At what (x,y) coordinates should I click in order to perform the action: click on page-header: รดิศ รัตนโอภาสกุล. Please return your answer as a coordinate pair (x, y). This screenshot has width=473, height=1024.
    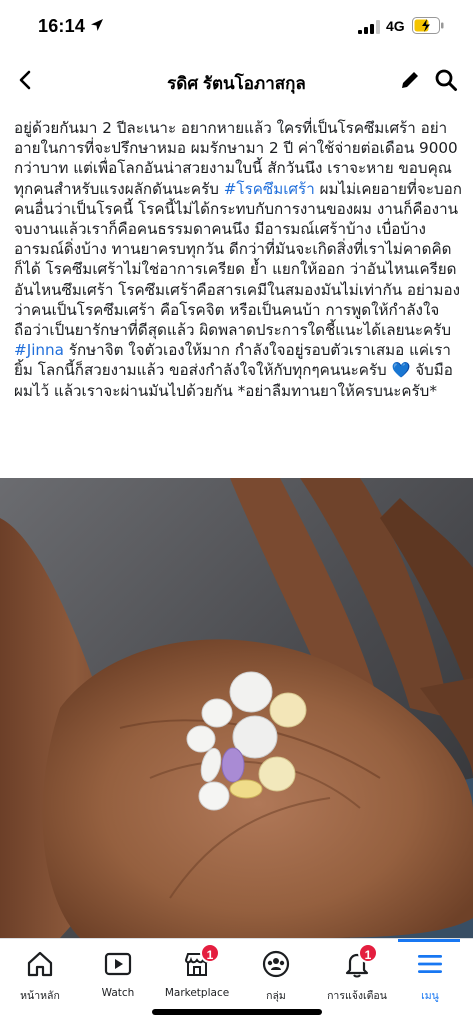
    Looking at the image, I should click on (236, 81).